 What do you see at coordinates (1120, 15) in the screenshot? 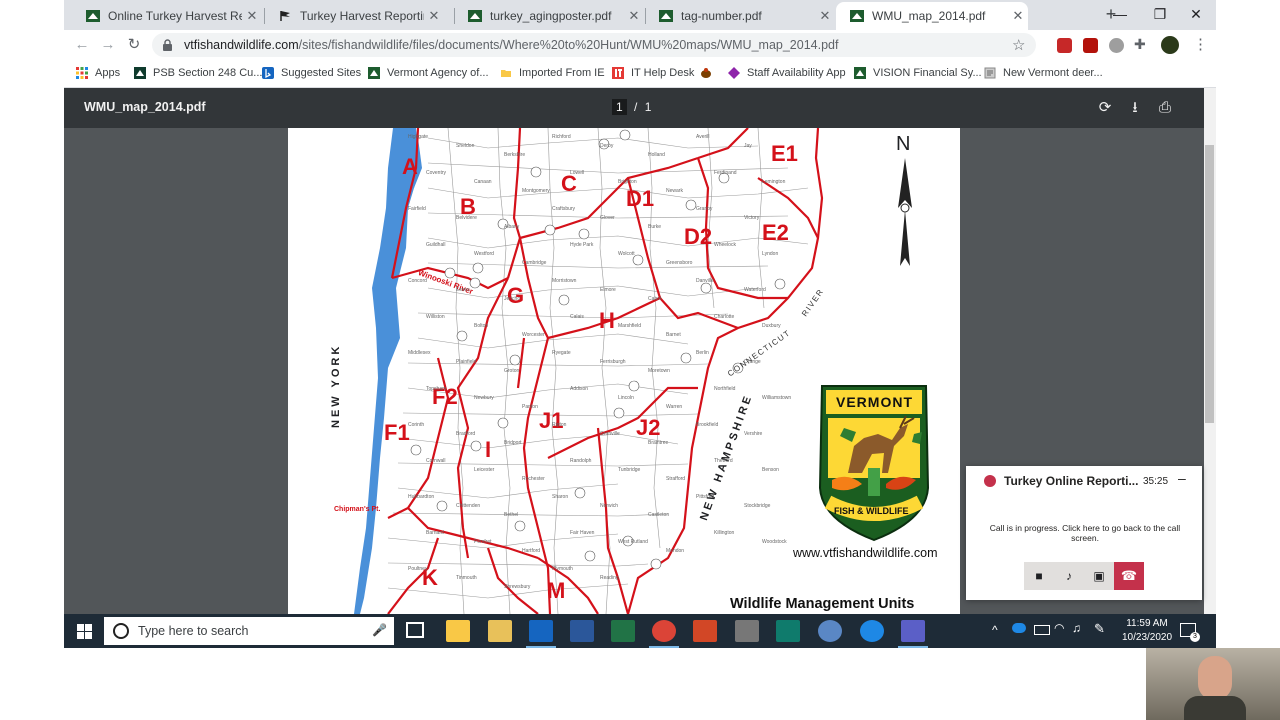
I see `minimize-button: —` at bounding box center [1120, 15].